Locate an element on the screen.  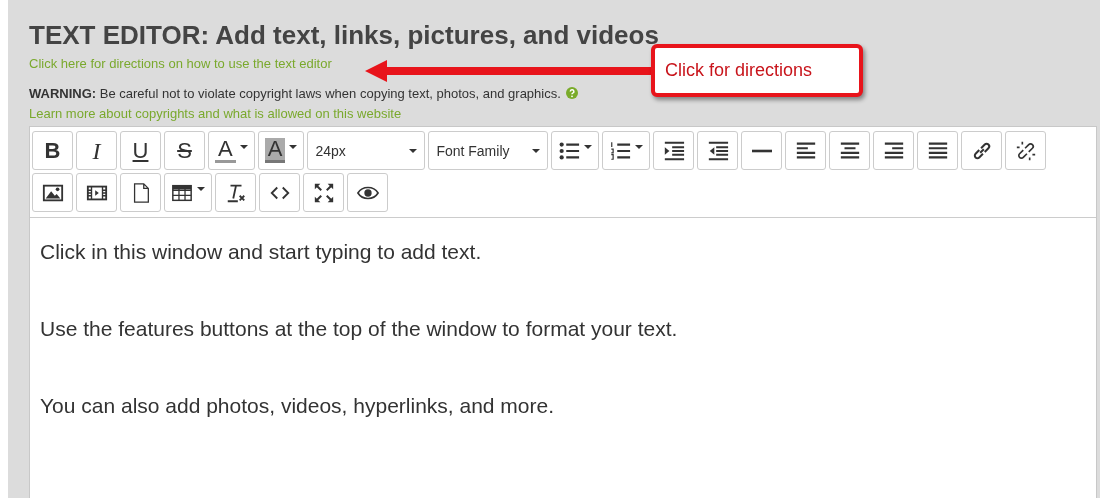
outdent-button is located at coordinates (718, 150).